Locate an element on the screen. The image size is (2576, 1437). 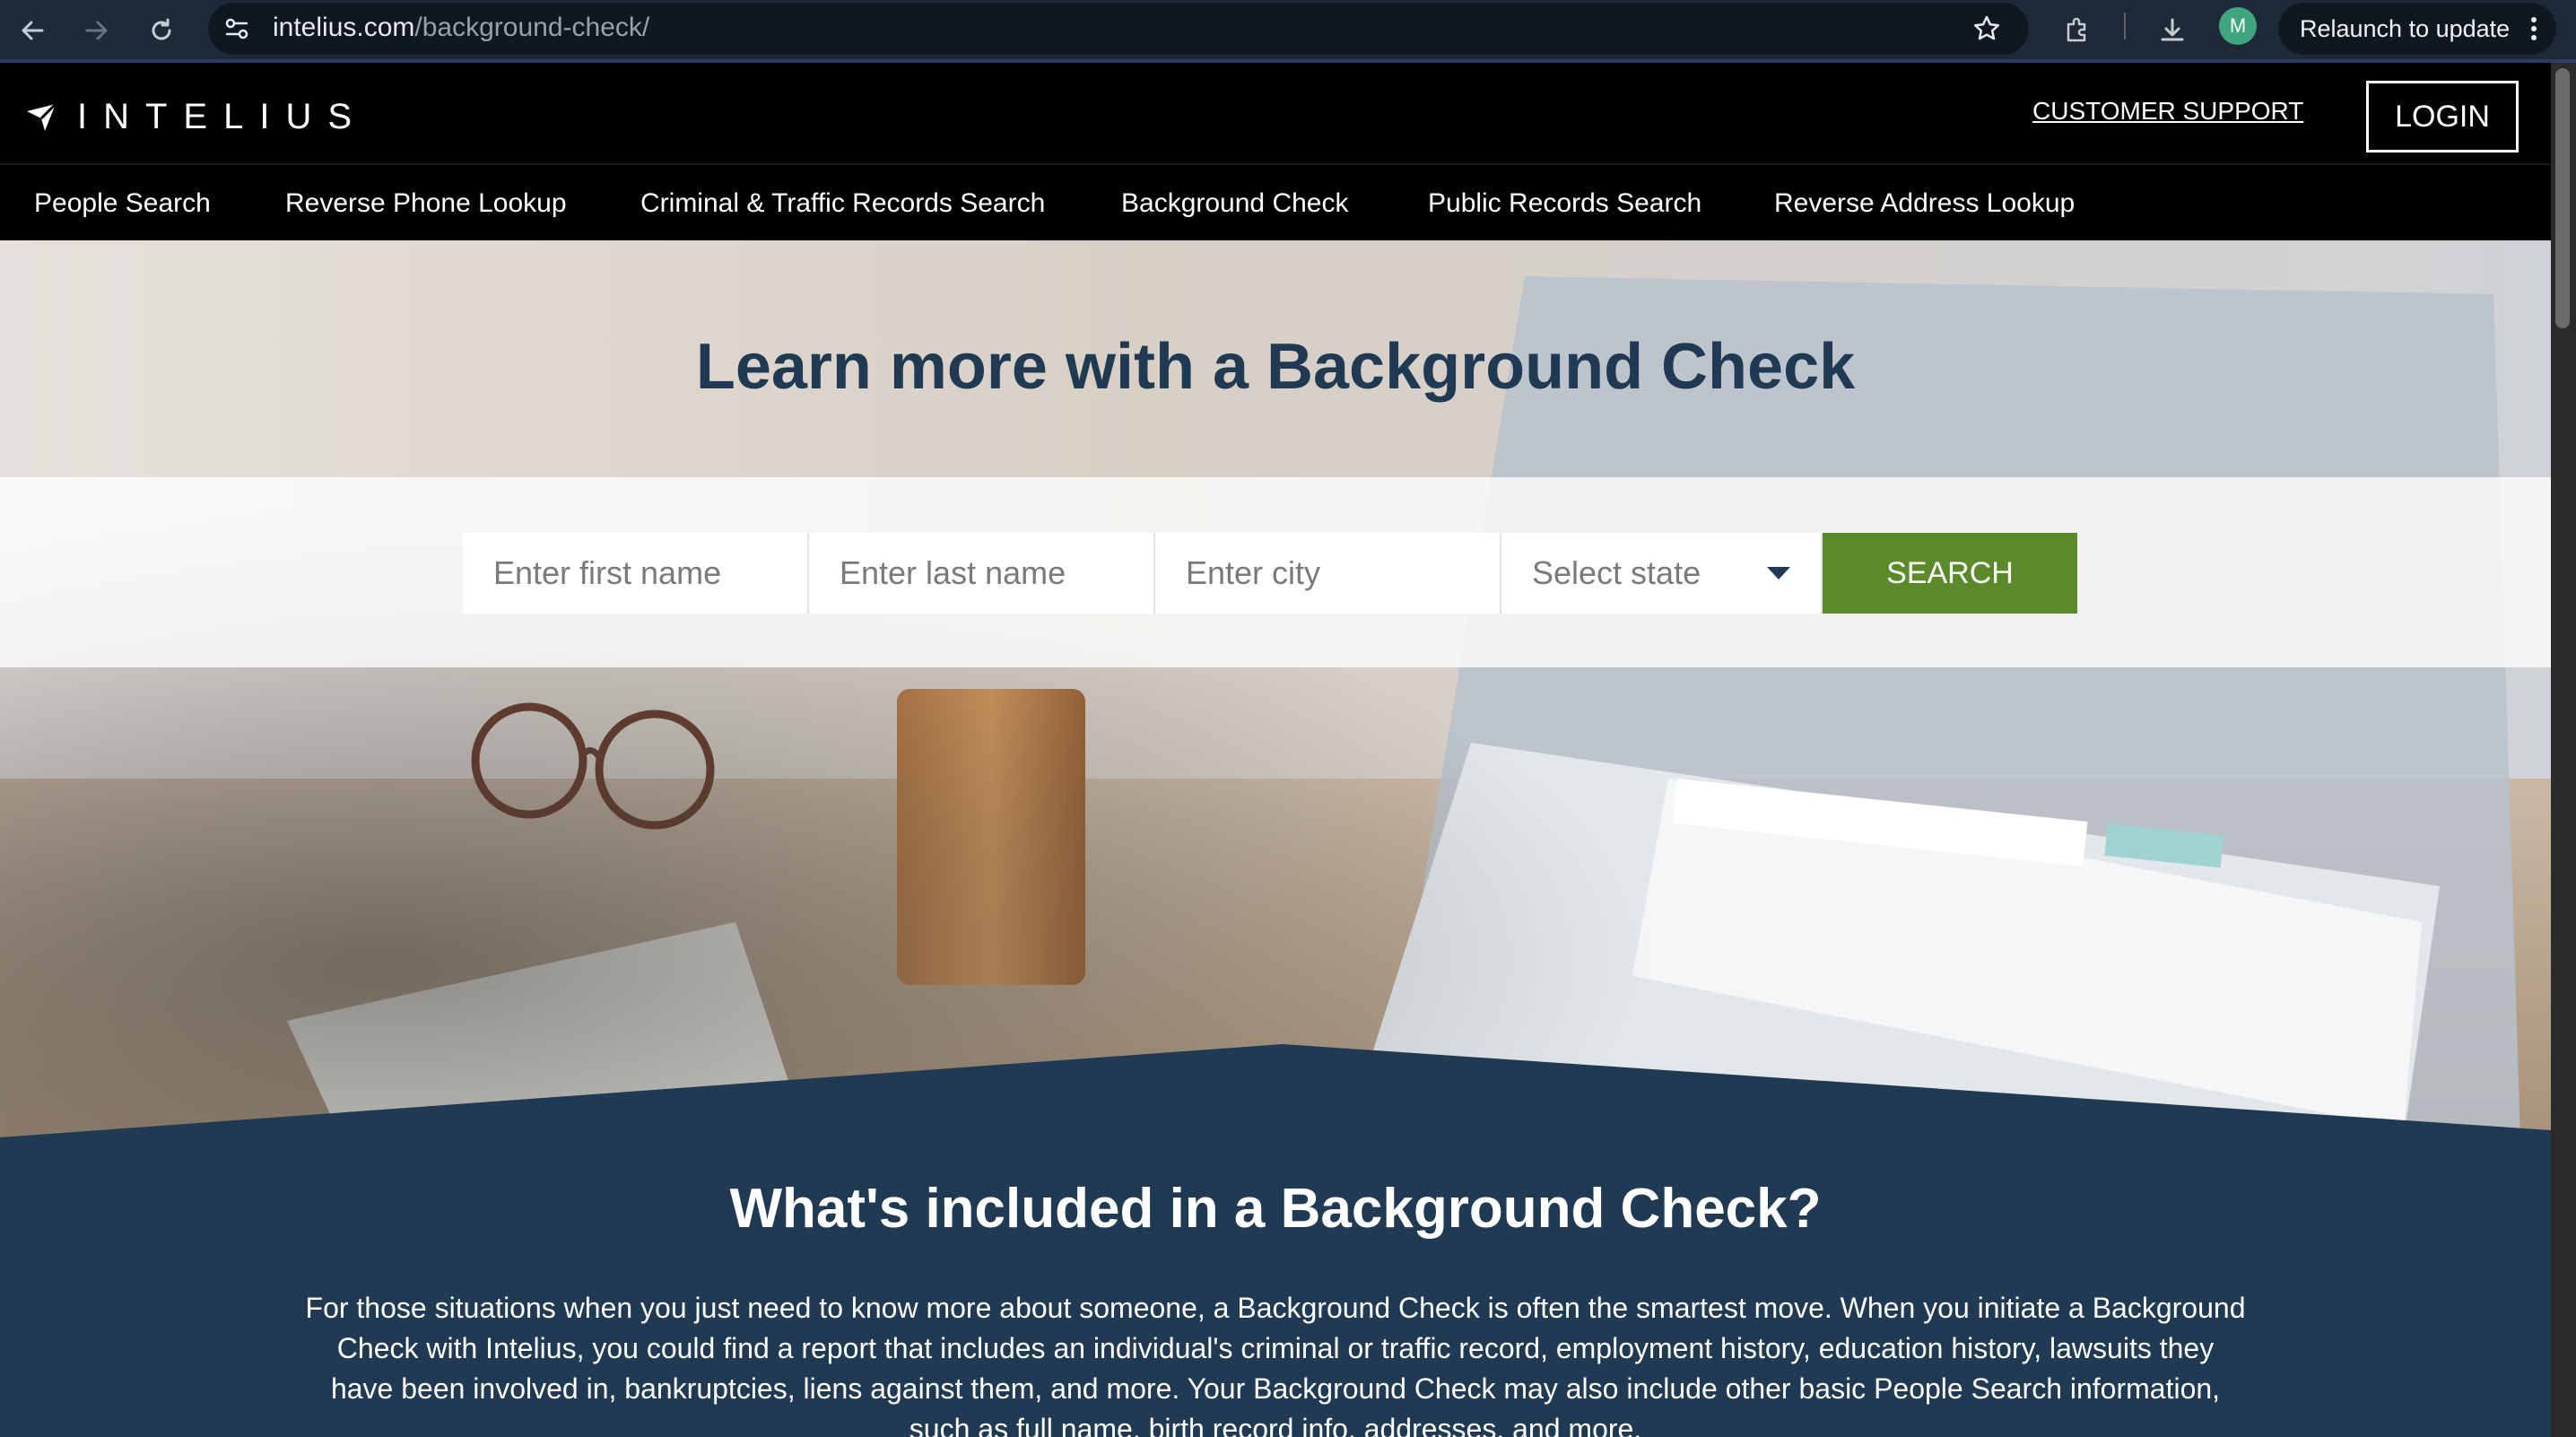
download-icon is located at coordinates (2172, 30).